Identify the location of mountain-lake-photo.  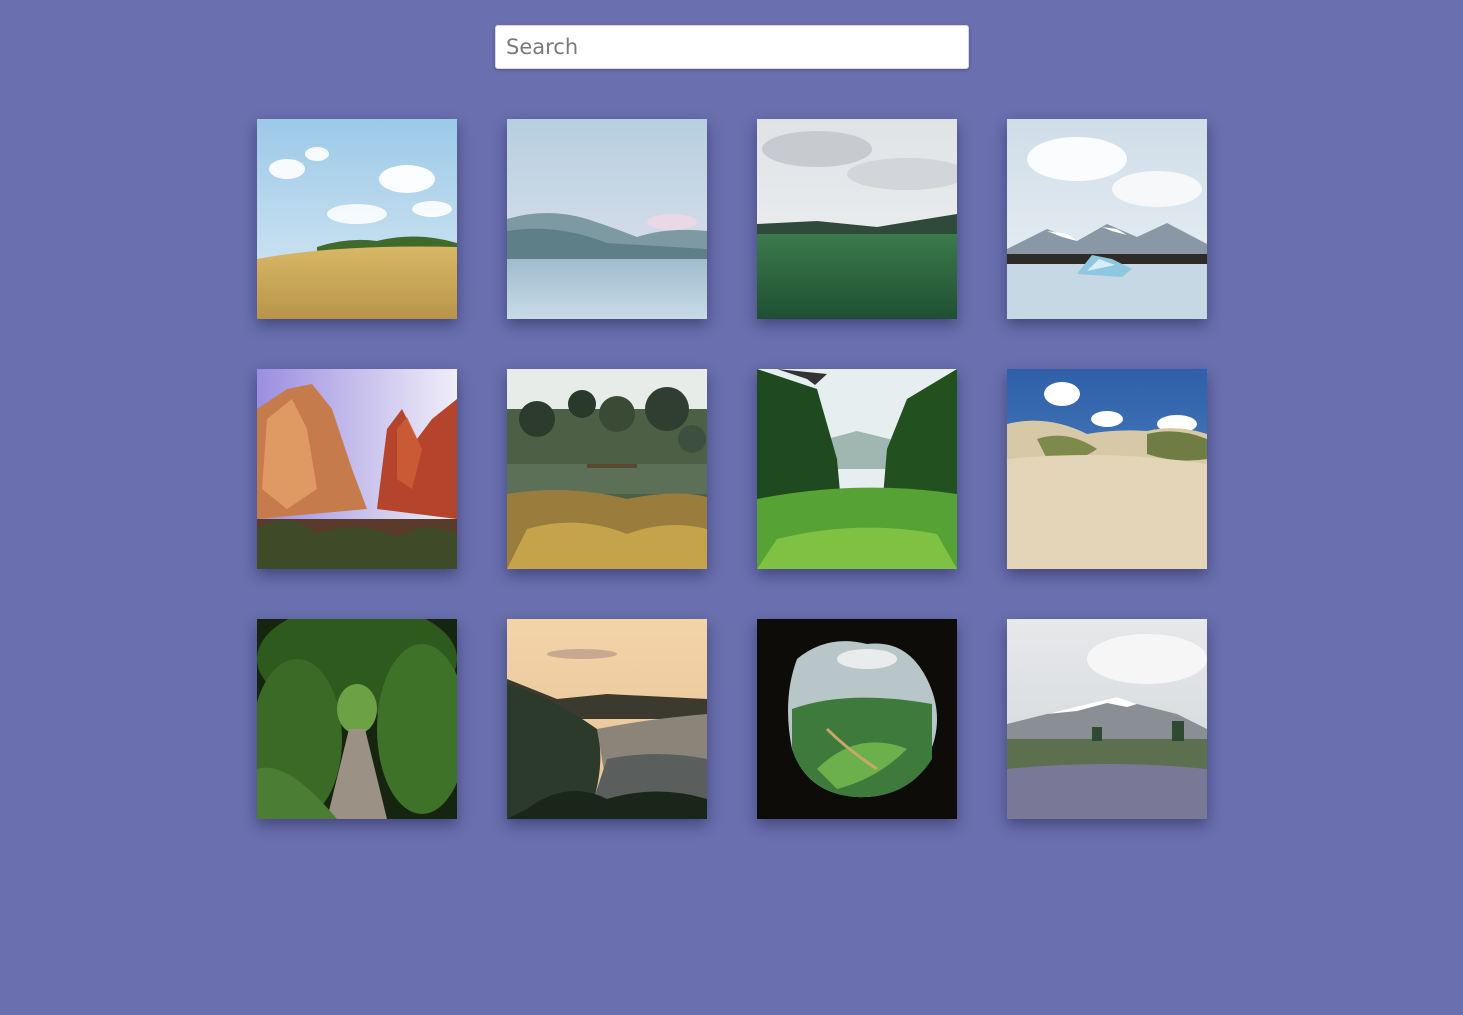
(607, 219).